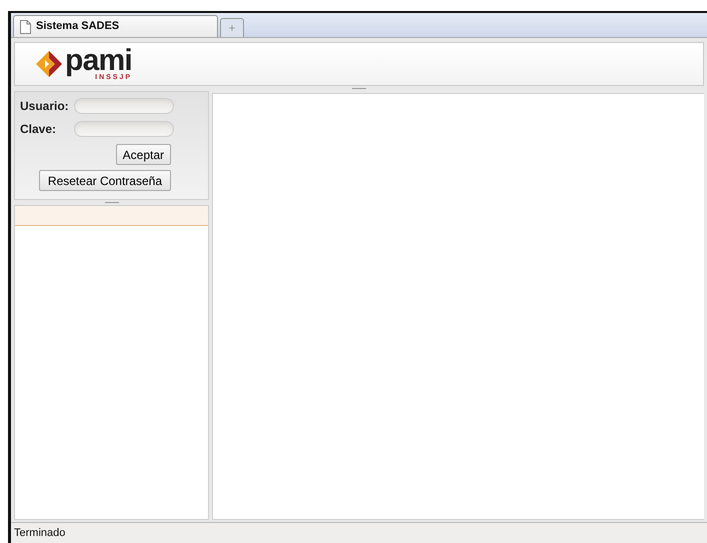 This screenshot has width=707, height=543. I want to click on accept-button: Aceptar, so click(143, 154).